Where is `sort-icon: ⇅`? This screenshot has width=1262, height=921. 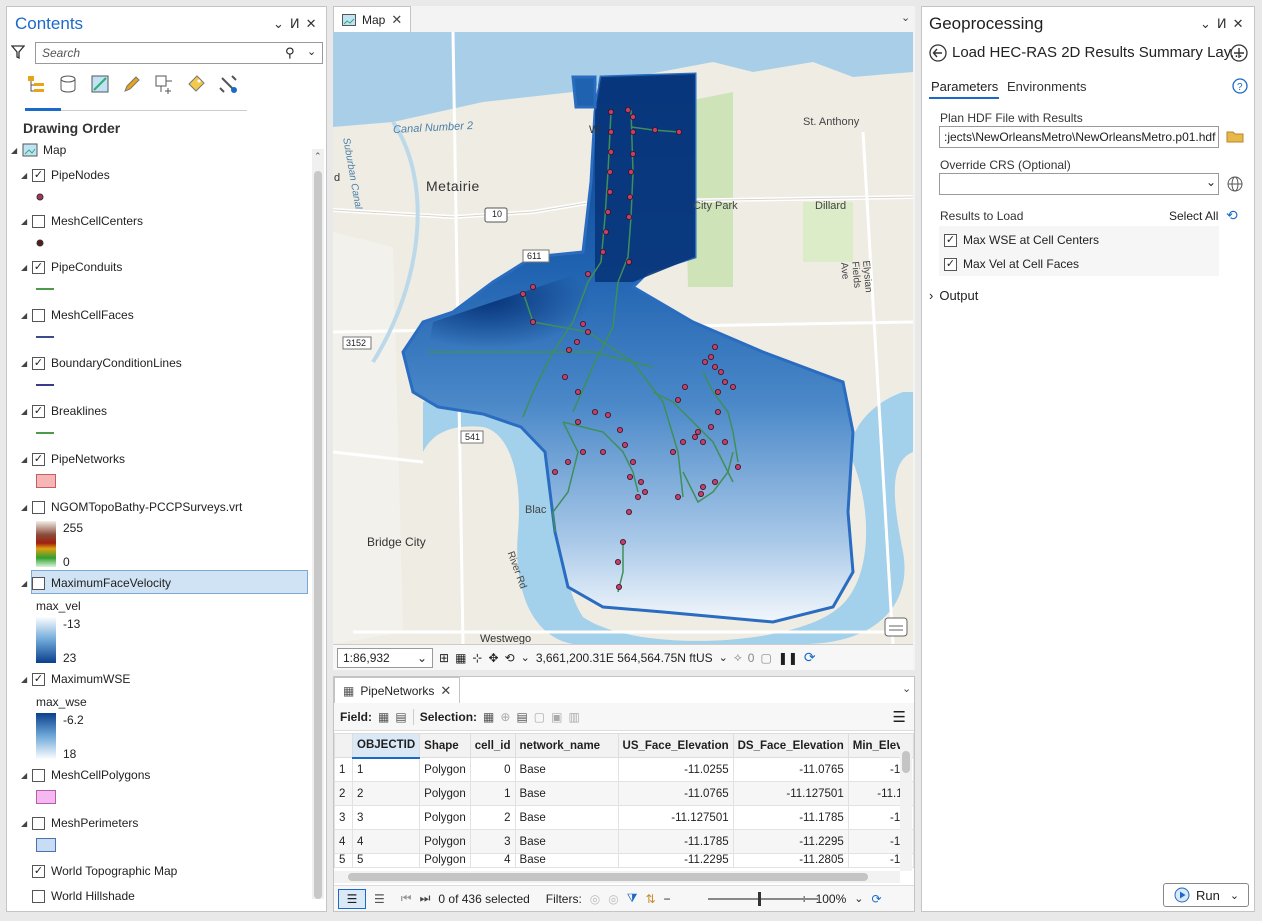 sort-icon: ⇅ is located at coordinates (650, 899).